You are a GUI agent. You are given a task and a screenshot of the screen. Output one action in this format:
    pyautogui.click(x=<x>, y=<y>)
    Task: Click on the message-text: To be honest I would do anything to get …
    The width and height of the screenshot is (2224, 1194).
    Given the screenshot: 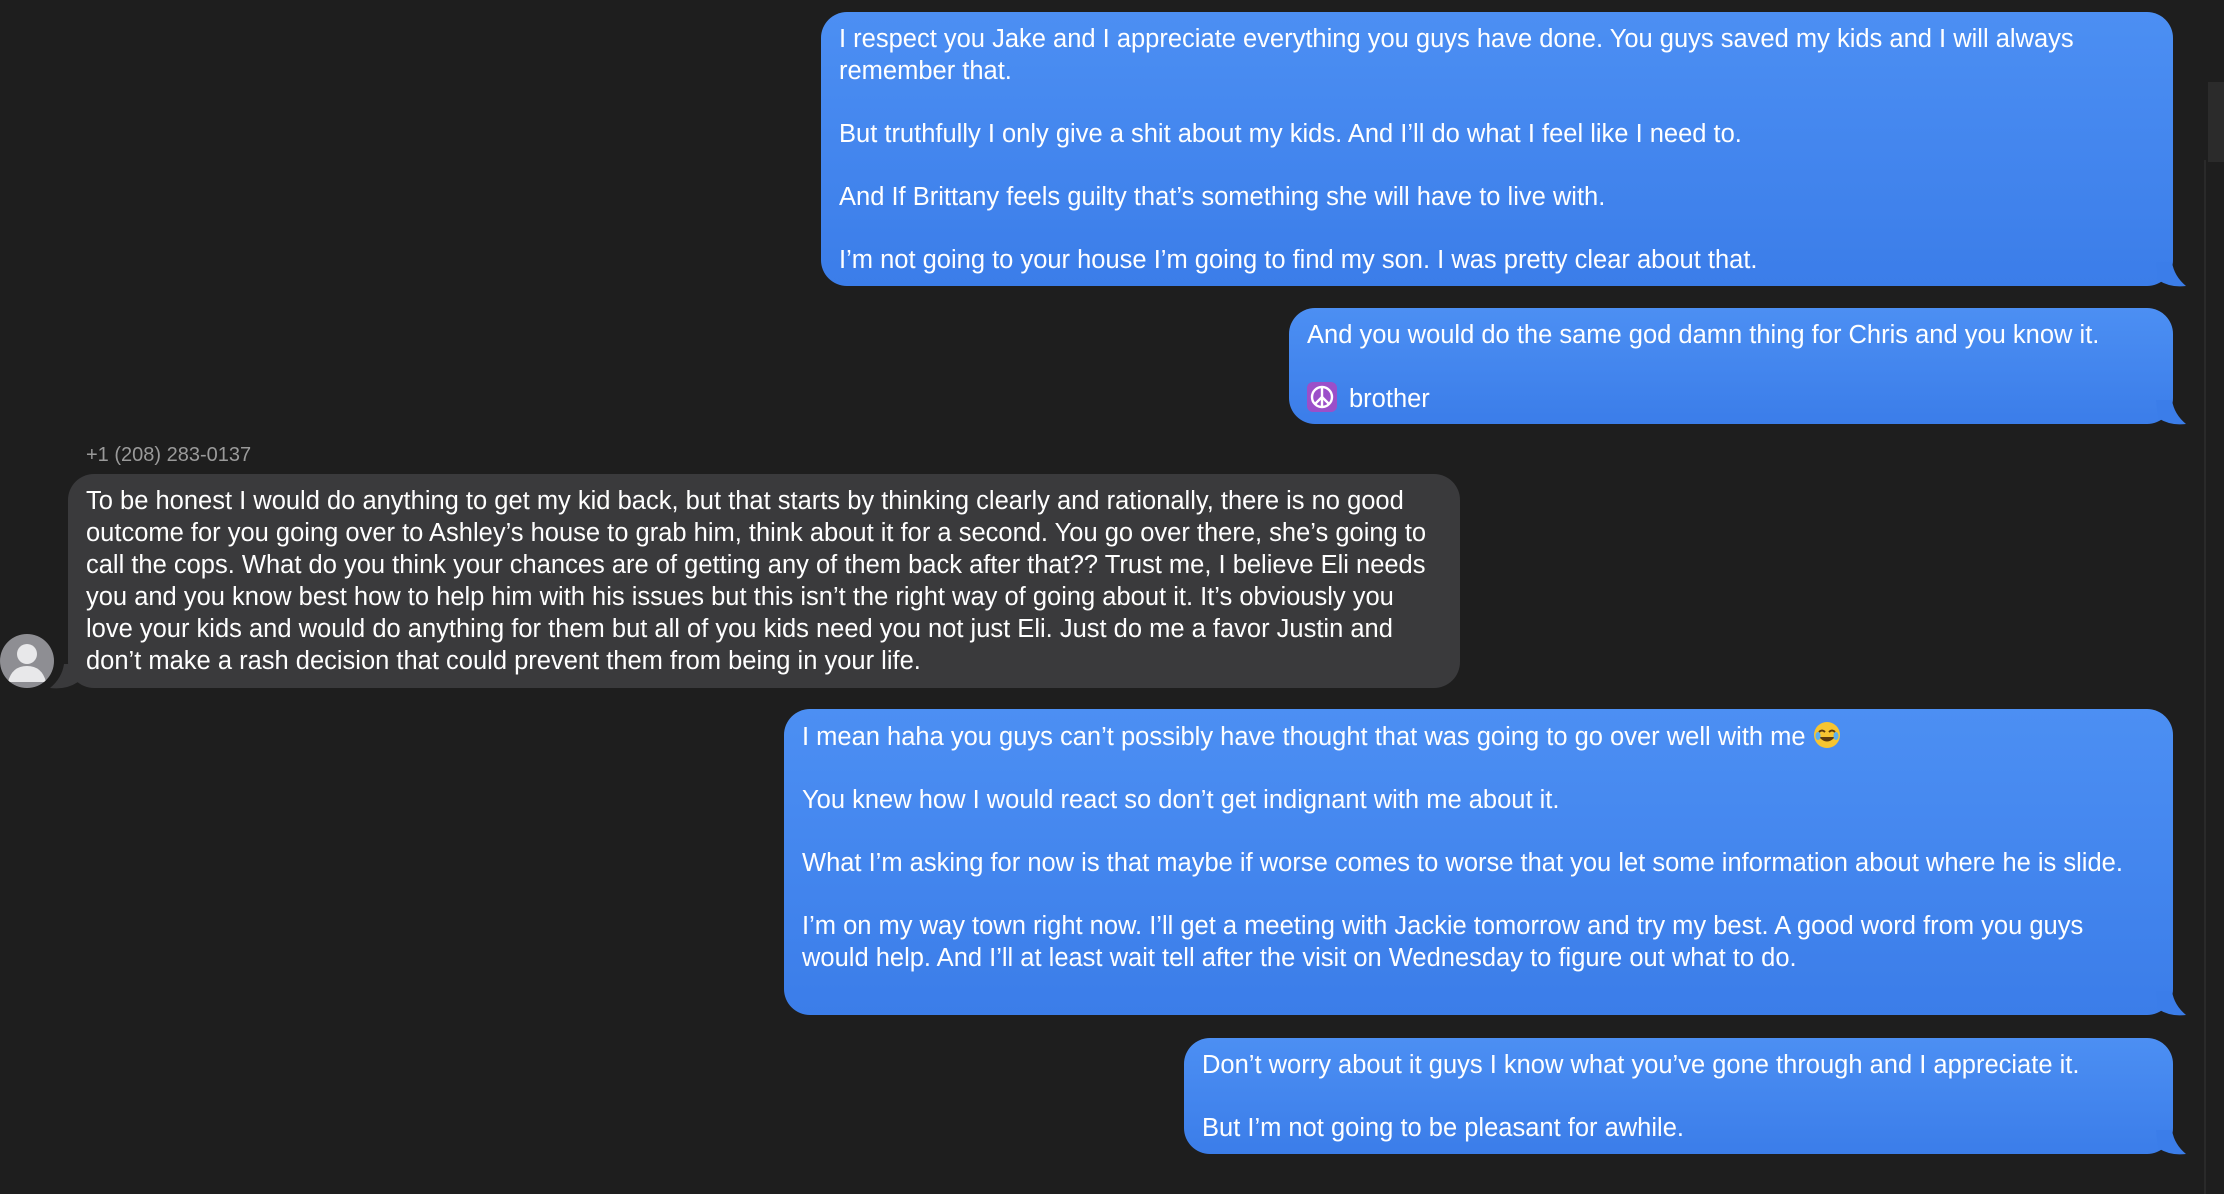 What is the action you would take?
    pyautogui.click(x=760, y=581)
    